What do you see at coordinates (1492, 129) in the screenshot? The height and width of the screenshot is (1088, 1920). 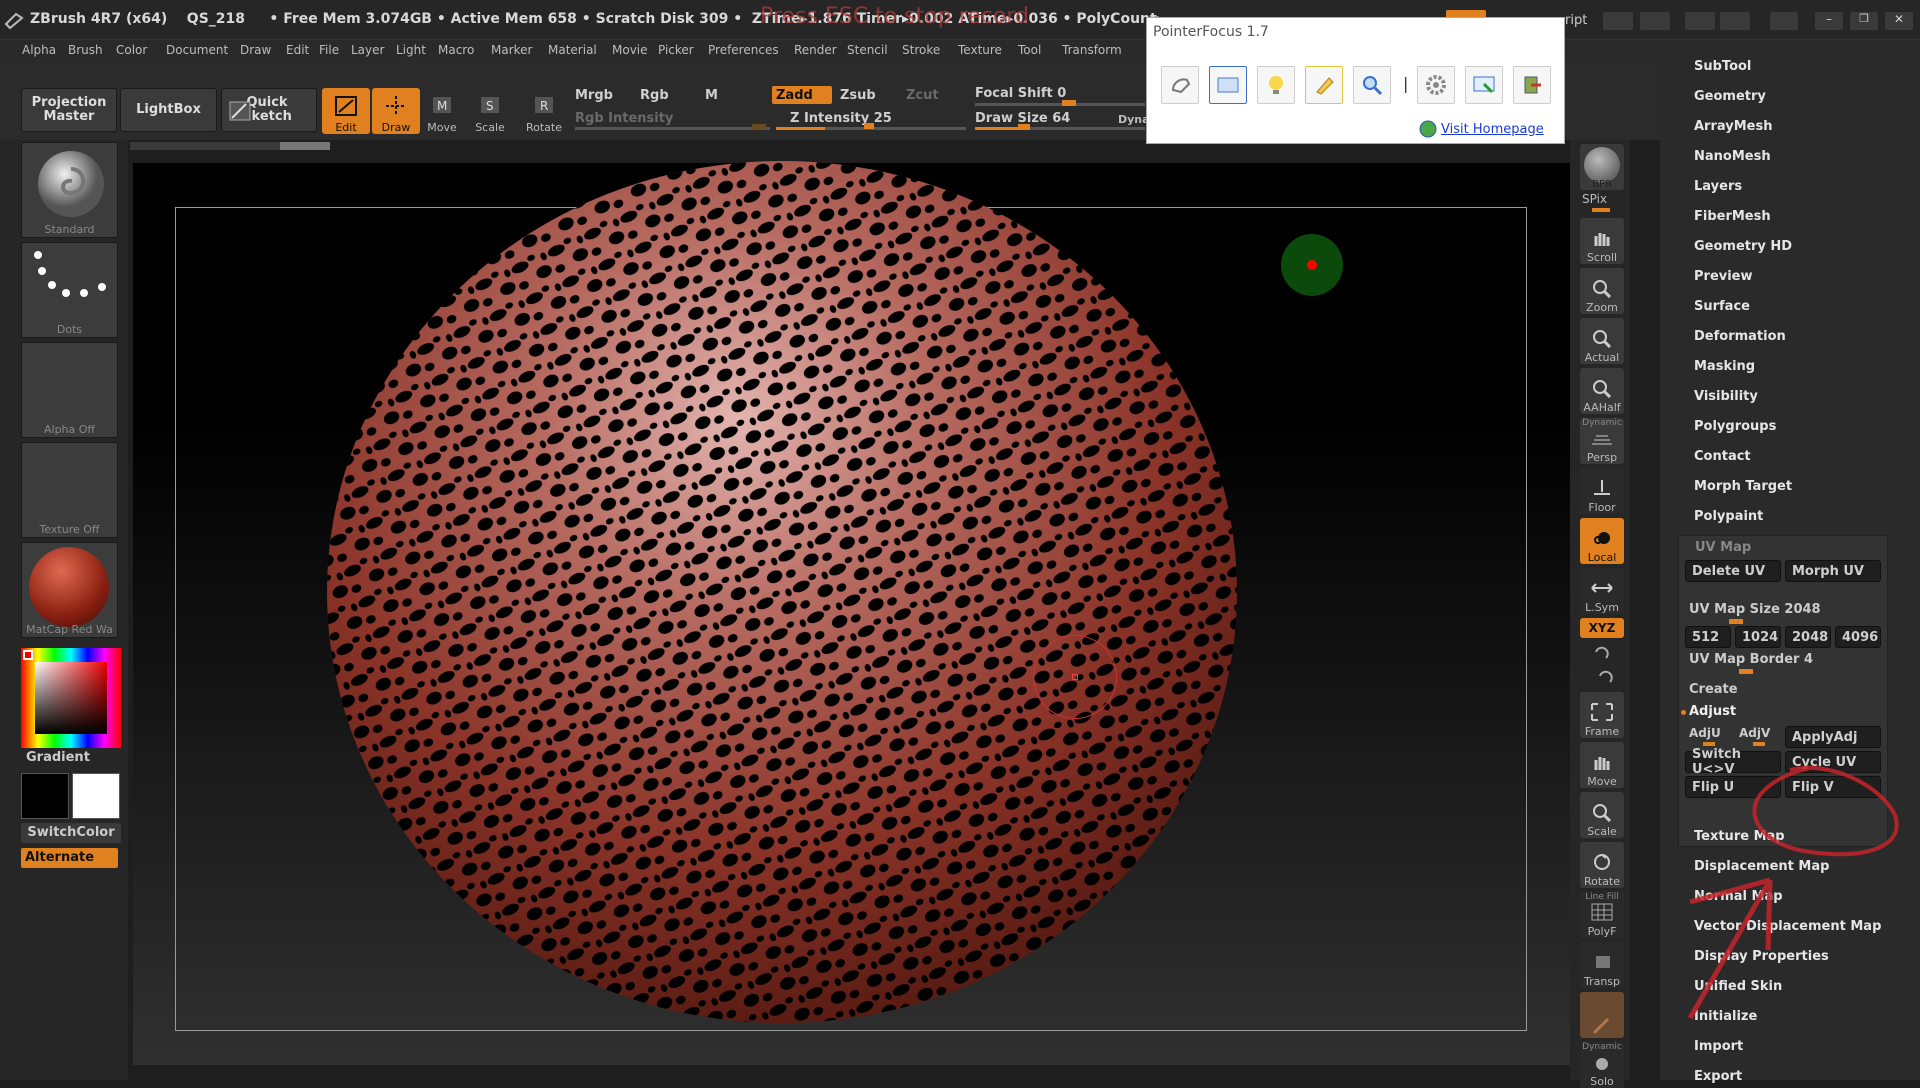 I see `visit-homepage-link: Visit Homepage` at bounding box center [1492, 129].